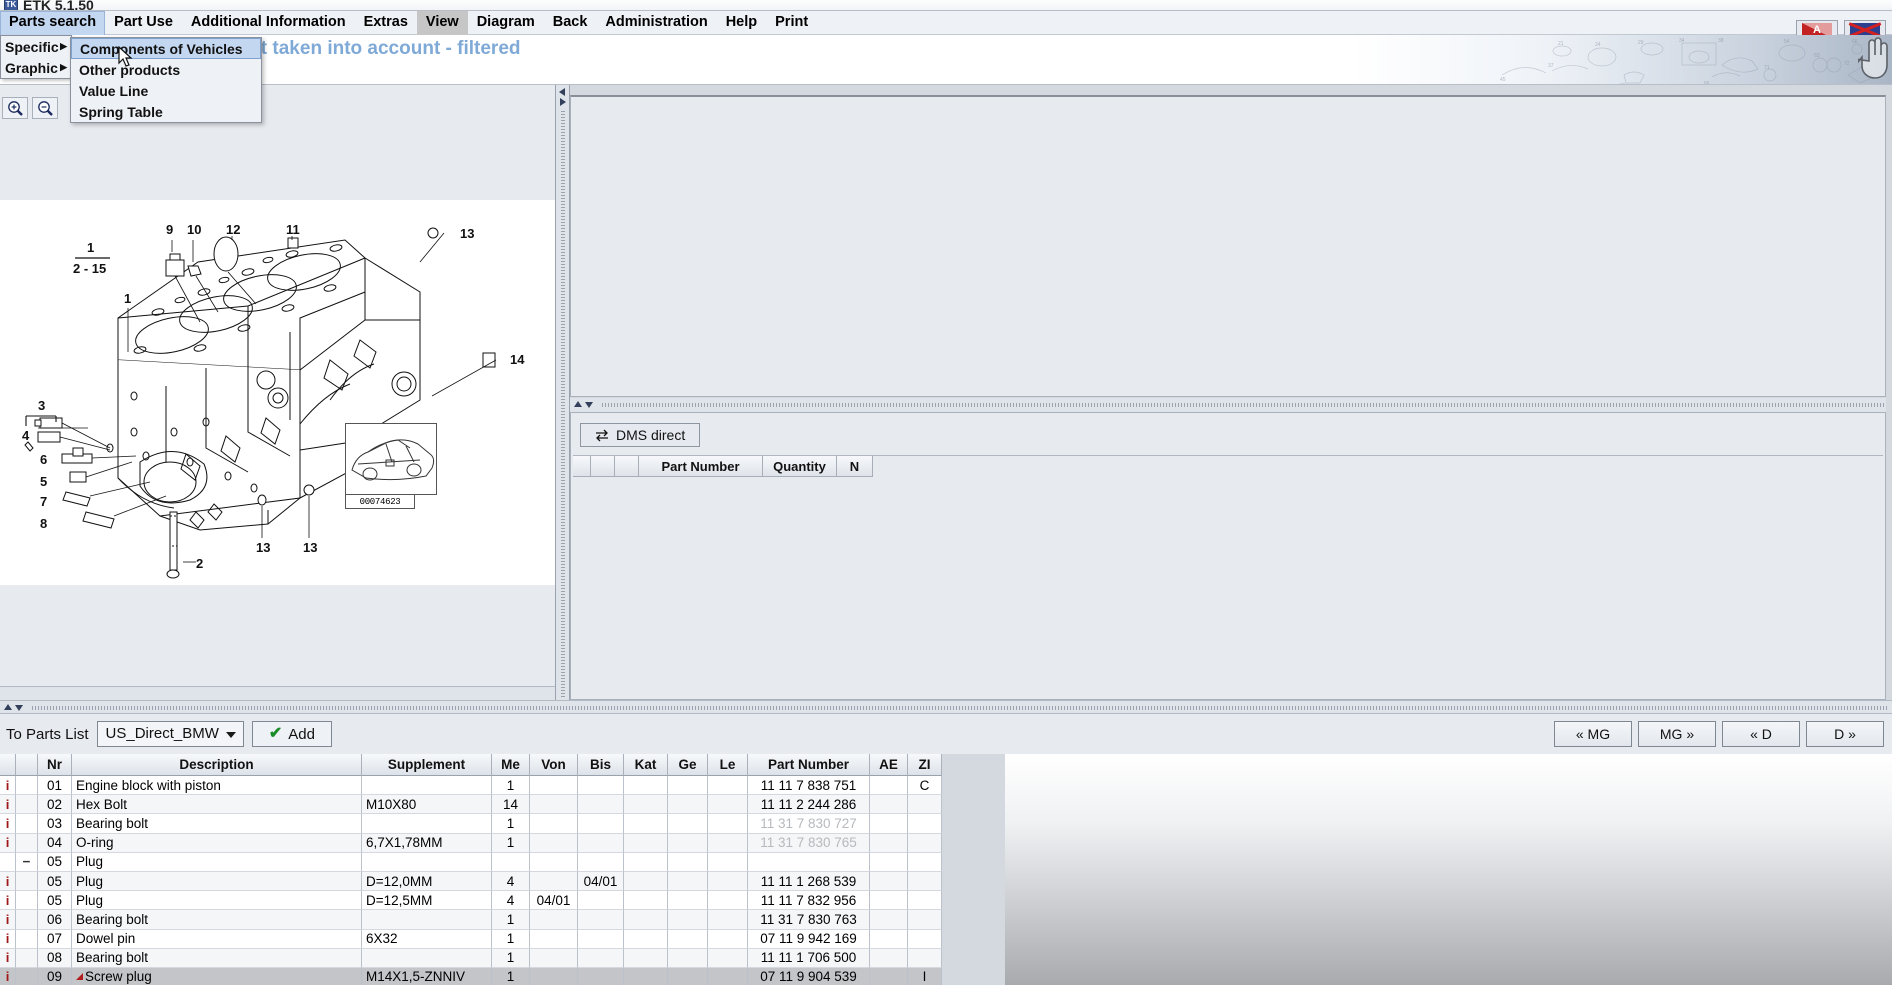 This screenshot has height=985, width=1892. Describe the element at coordinates (27, 805) in the screenshot. I see `cell-expand` at that location.